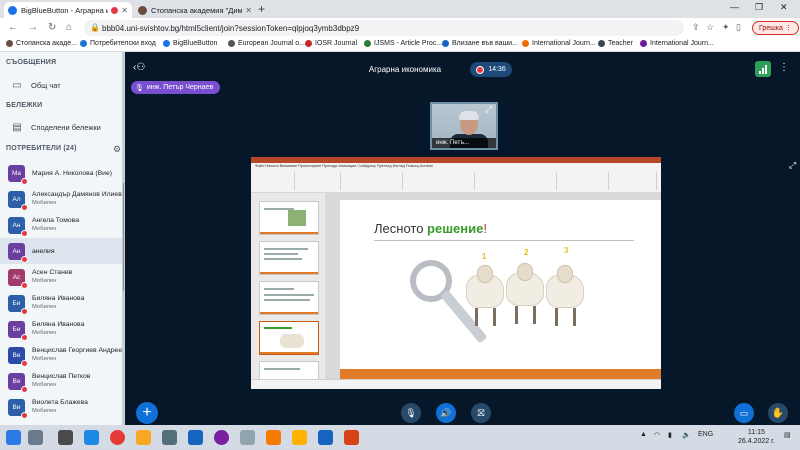 This screenshot has height=450, width=800. I want to click on user-list-item: Ве Венцислав Георгиев Андреев Мобилен, so click(62, 355).